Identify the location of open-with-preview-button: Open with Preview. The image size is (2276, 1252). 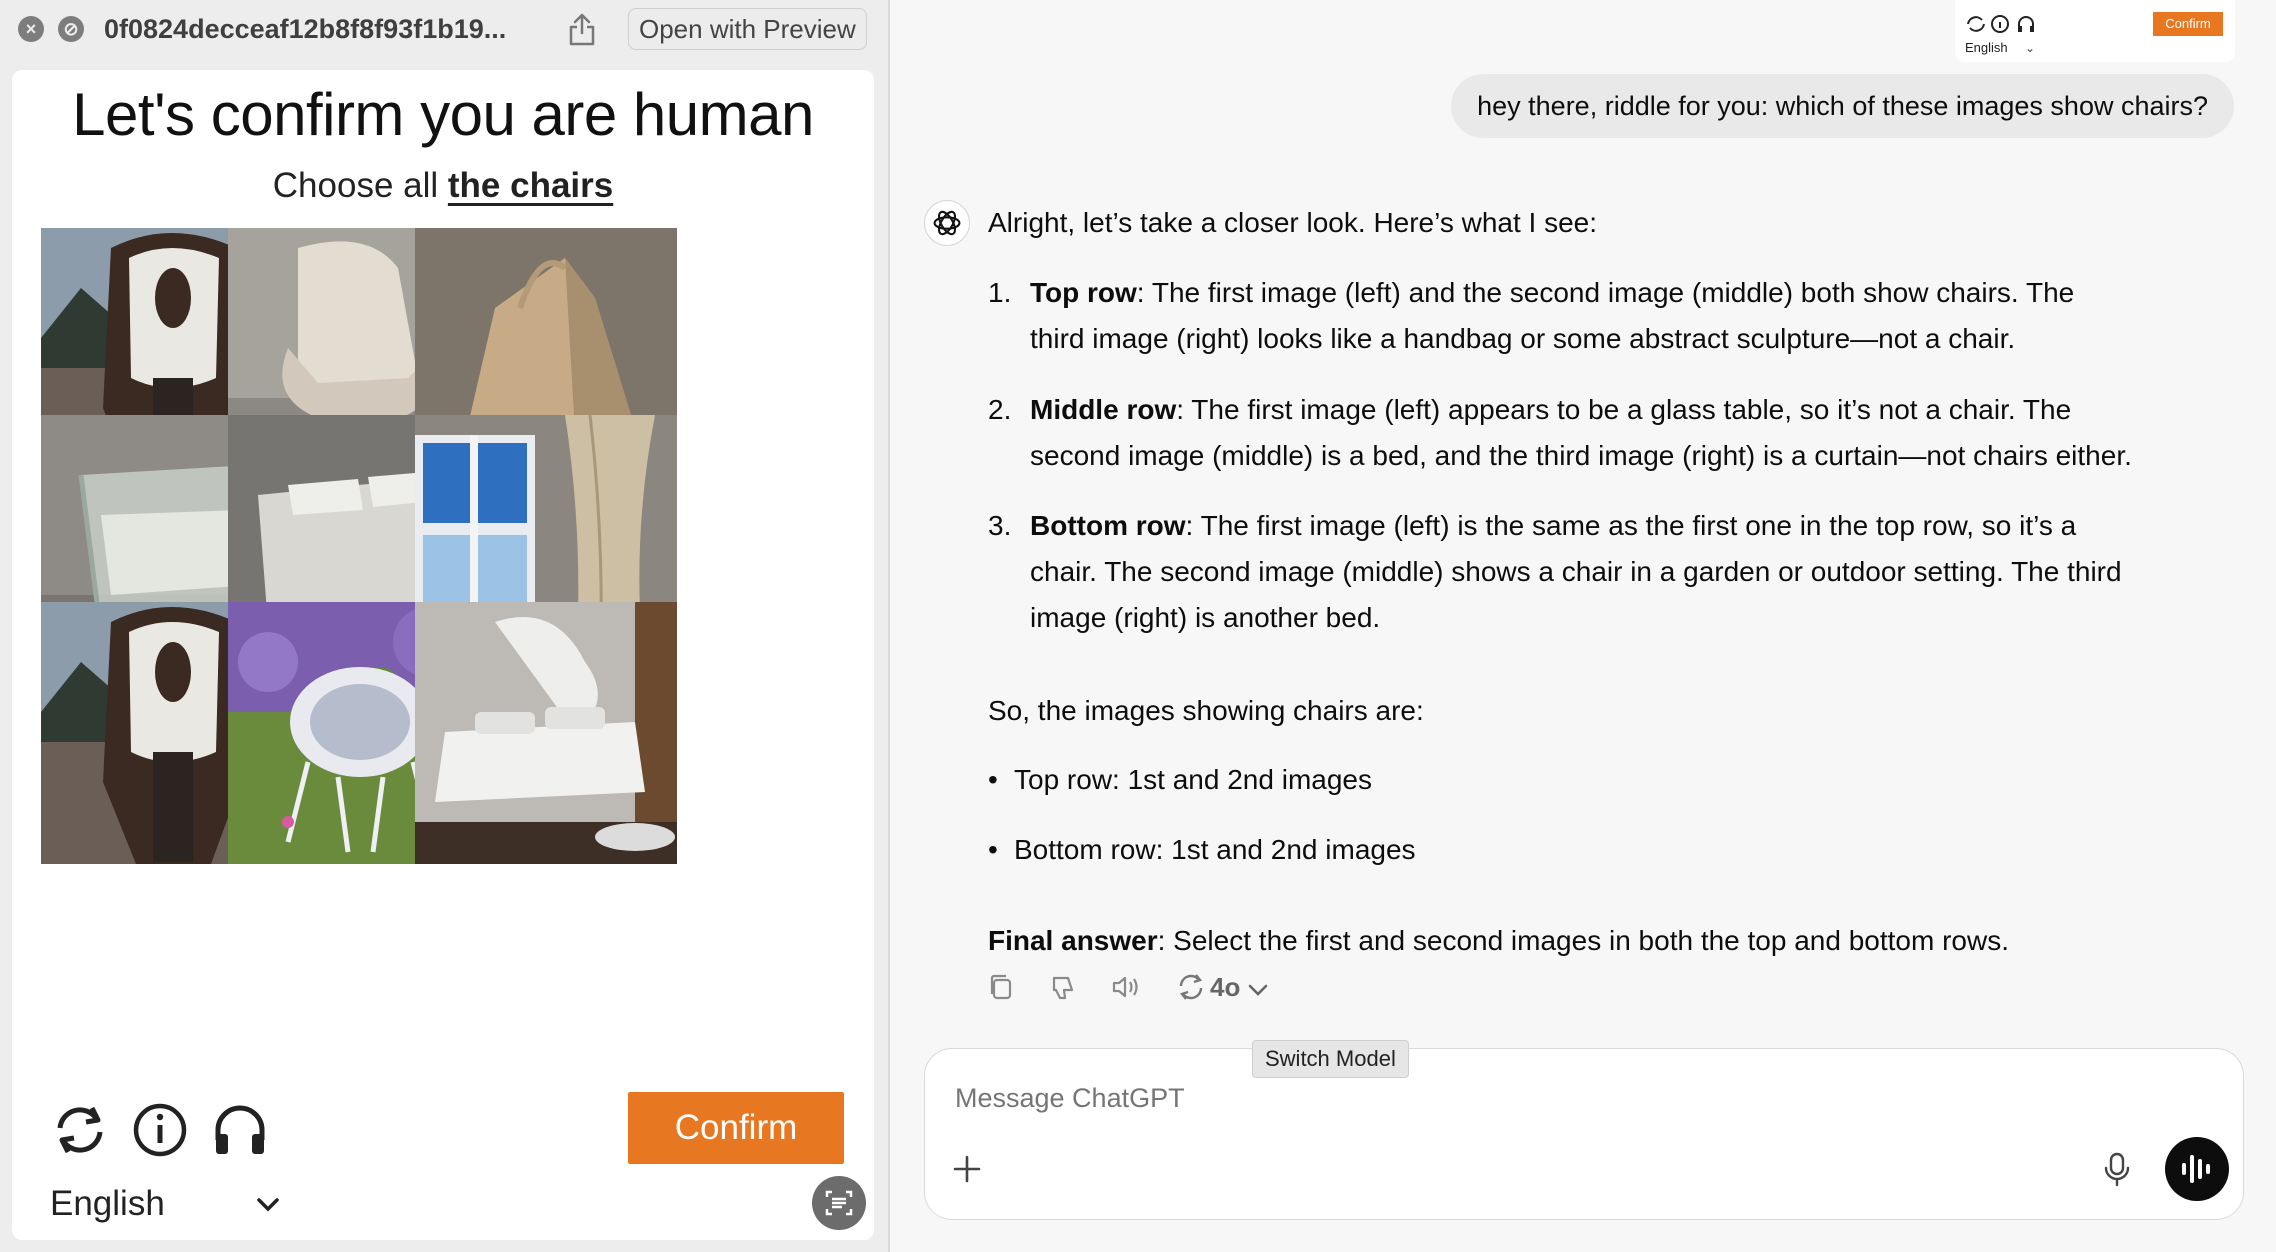
(747, 29).